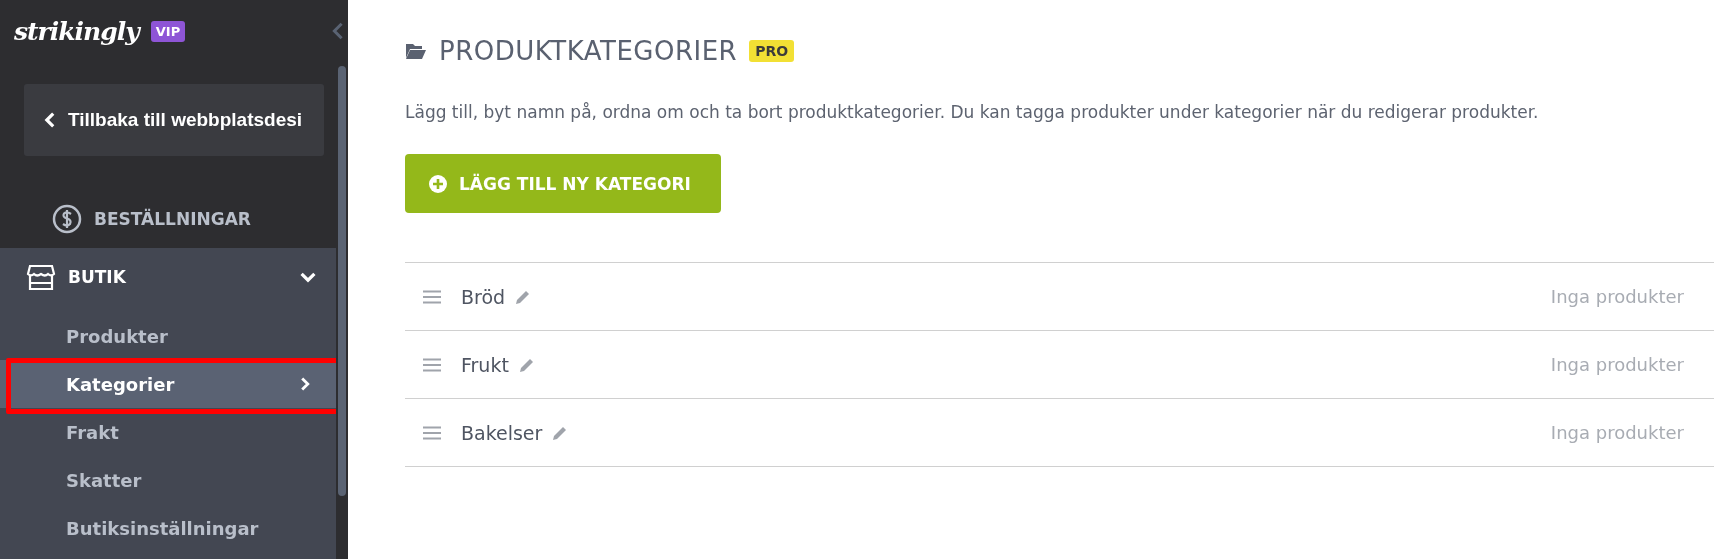 The height and width of the screenshot is (559, 1714). I want to click on category-name: Bröd, so click(483, 296).